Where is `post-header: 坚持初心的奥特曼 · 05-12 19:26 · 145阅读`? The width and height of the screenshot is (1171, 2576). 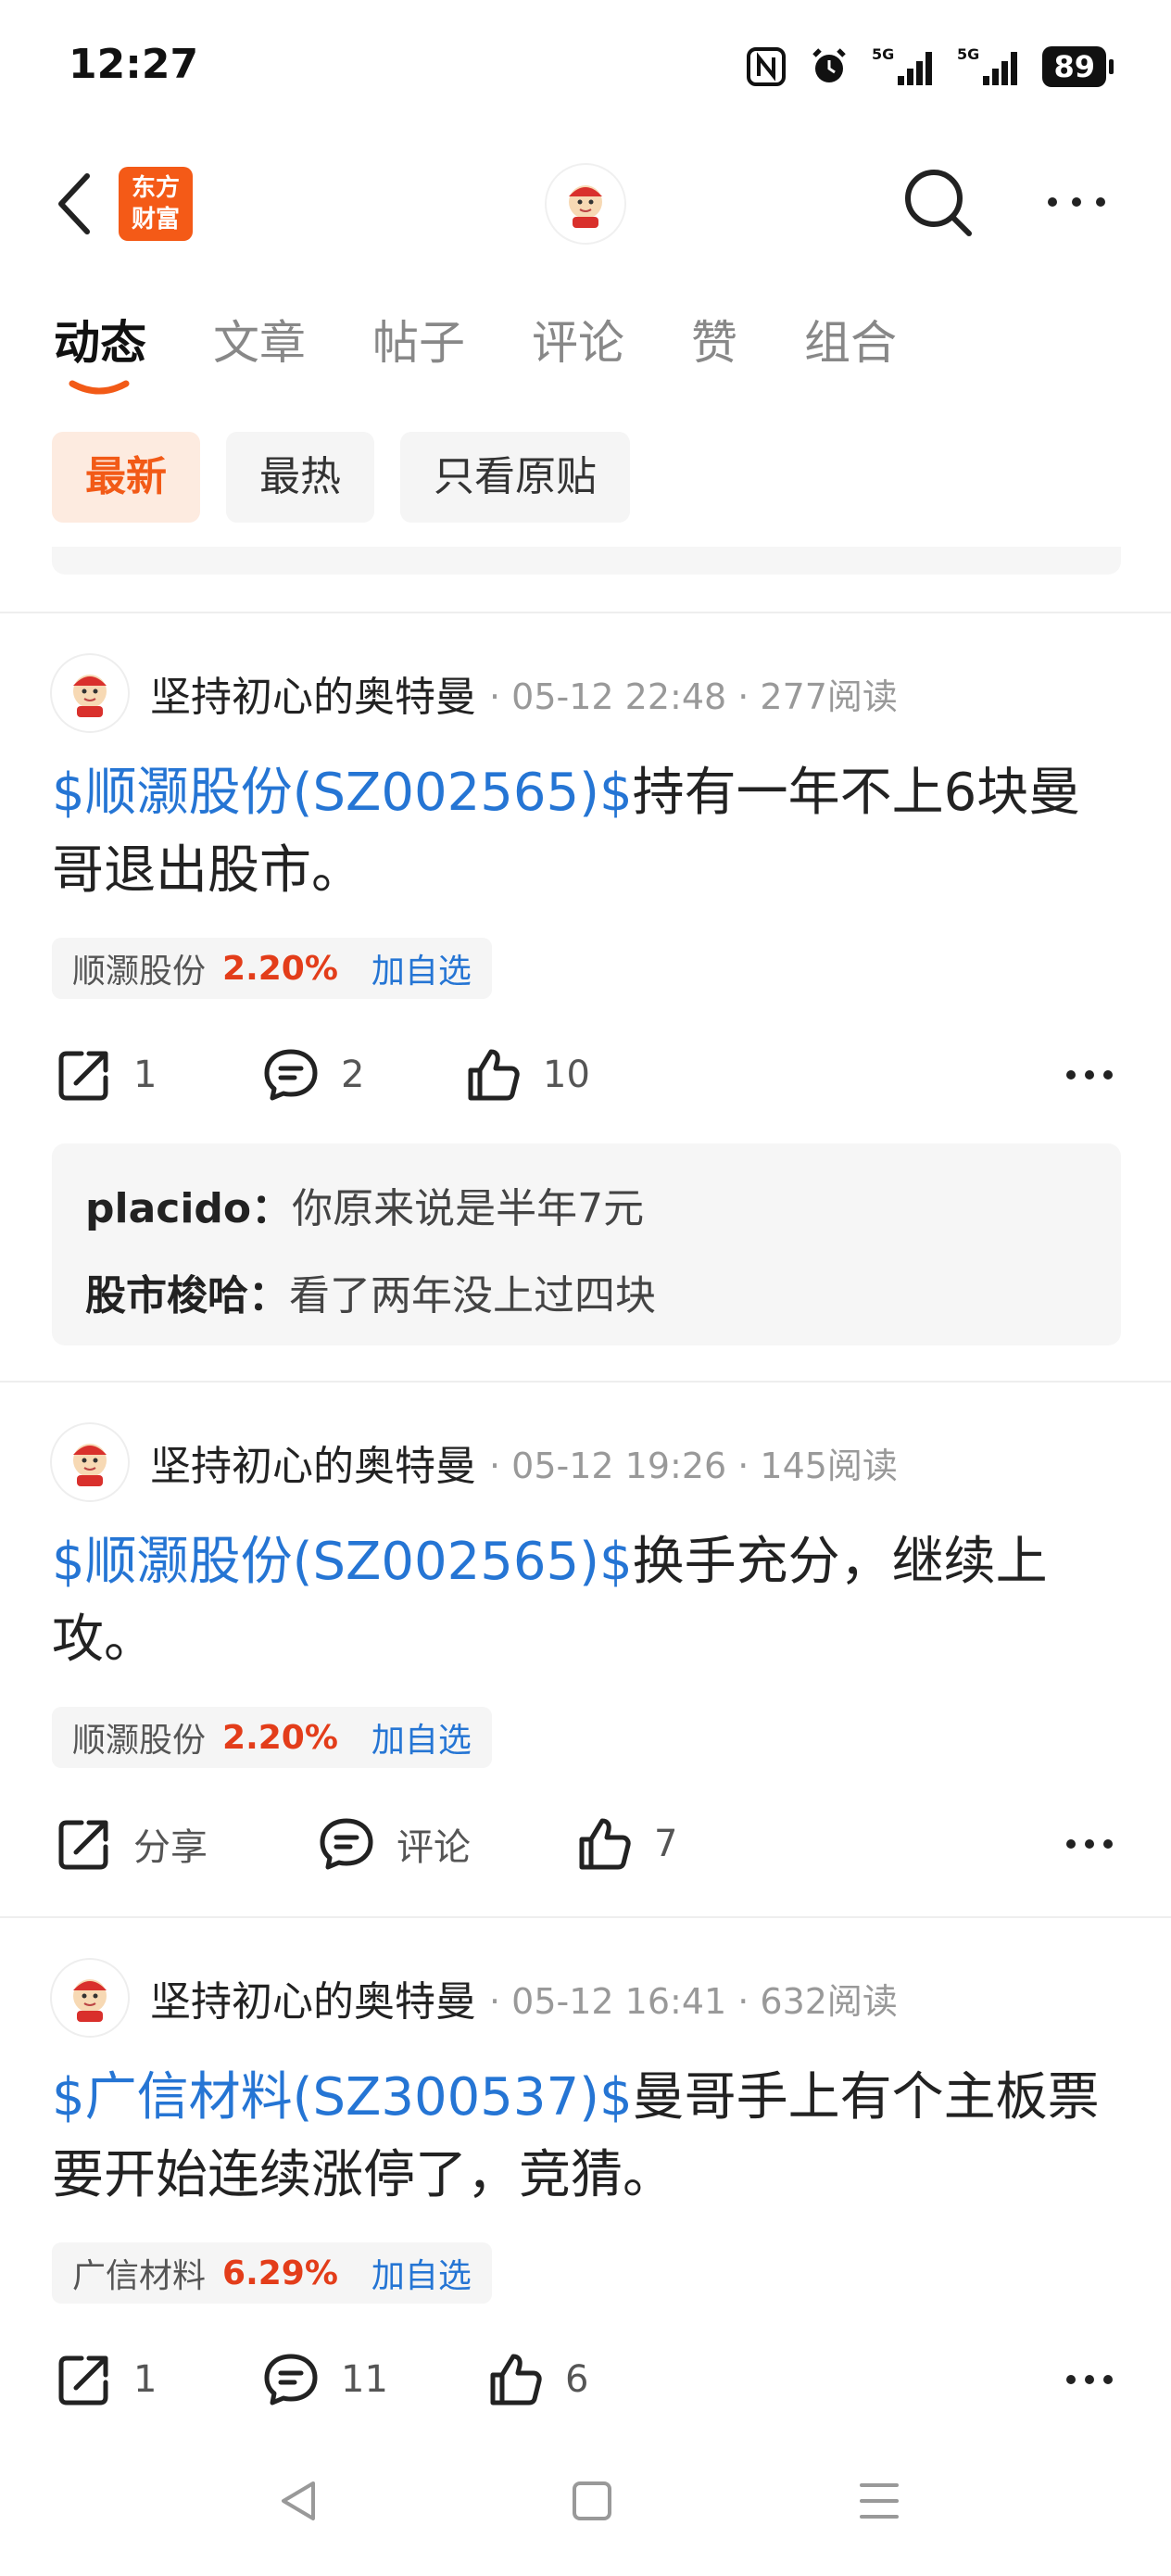 post-header: 坚持初心的奥特曼 · 05-12 19:26 · 145阅读 is located at coordinates (475, 1462).